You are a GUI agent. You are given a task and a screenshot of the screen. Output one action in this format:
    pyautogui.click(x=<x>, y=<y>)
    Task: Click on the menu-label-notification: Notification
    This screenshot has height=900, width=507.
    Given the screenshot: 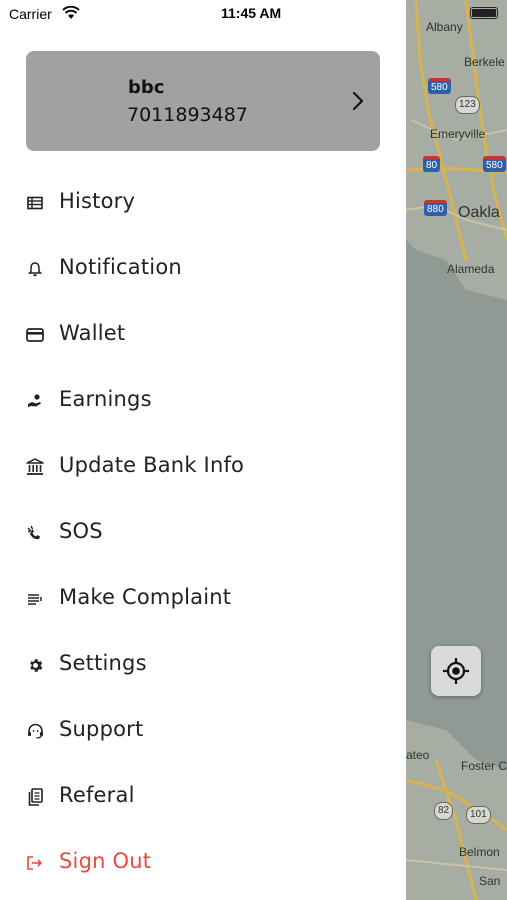 What is the action you would take?
    pyautogui.click(x=120, y=267)
    